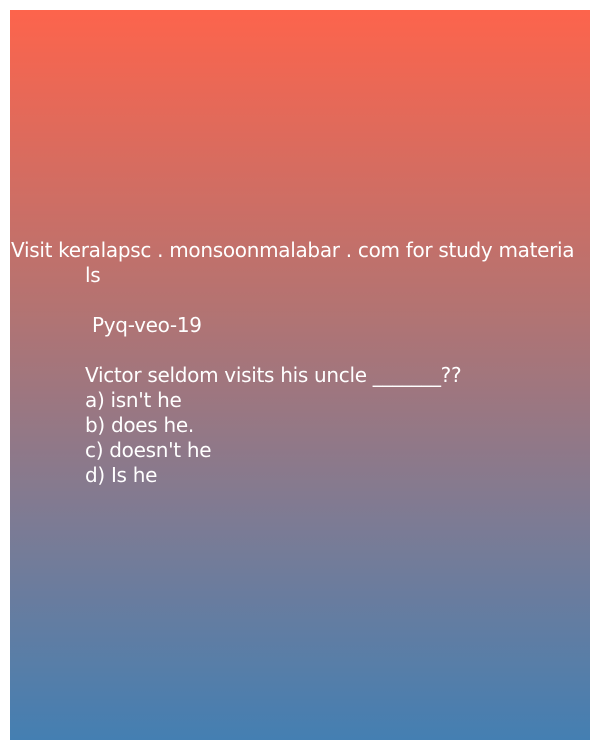 This screenshot has width=600, height=750. I want to click on option-b: b) does he., so click(139, 425).